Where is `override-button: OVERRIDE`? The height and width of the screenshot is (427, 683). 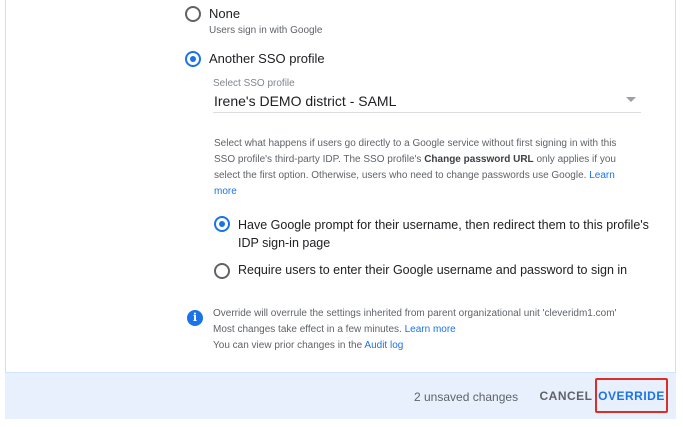 override-button: OVERRIDE is located at coordinates (631, 395).